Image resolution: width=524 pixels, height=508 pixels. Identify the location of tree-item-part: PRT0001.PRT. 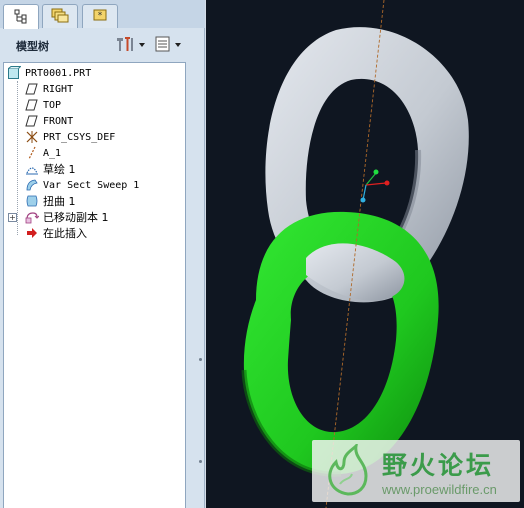
(48, 73).